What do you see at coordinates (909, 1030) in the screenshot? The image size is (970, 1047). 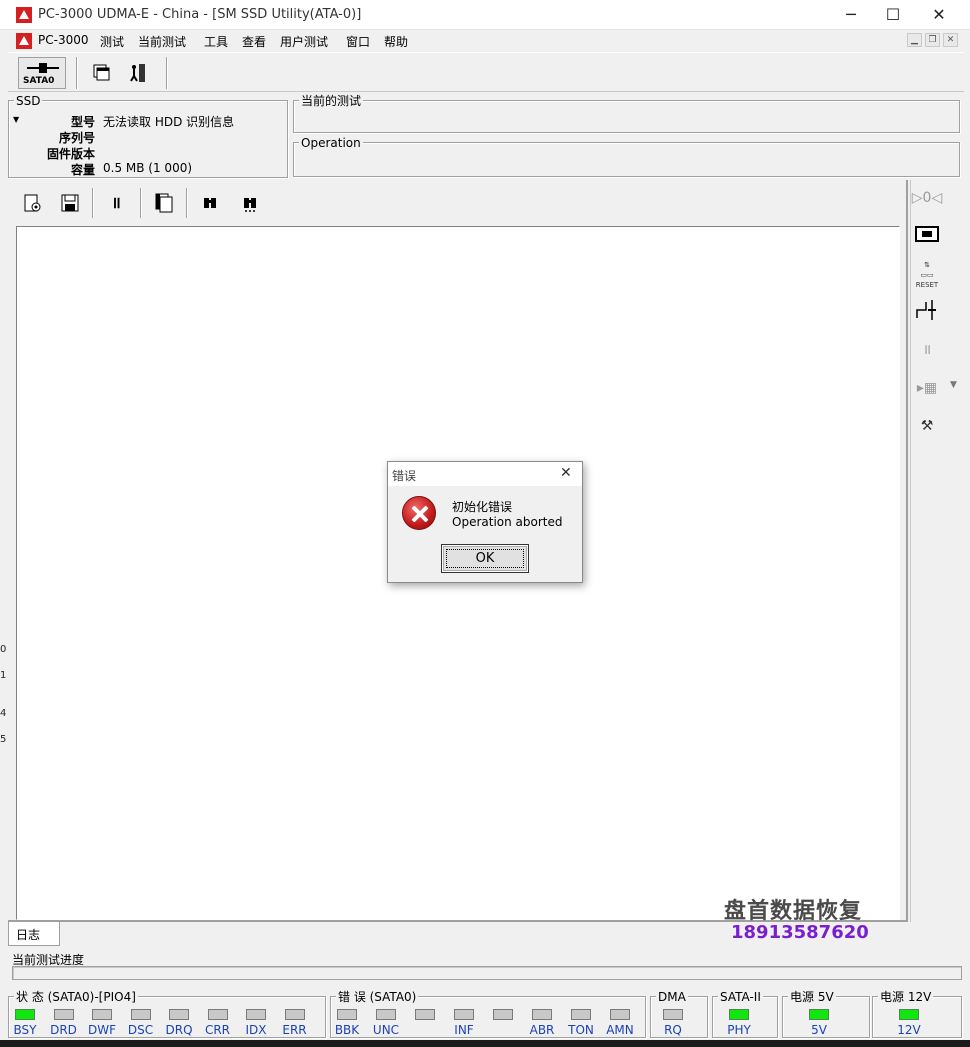 I see `status-led-label: 12V` at bounding box center [909, 1030].